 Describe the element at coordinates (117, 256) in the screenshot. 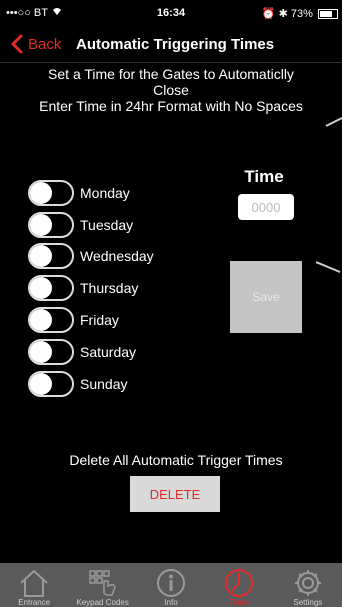

I see `day-label: Wednesday` at that location.